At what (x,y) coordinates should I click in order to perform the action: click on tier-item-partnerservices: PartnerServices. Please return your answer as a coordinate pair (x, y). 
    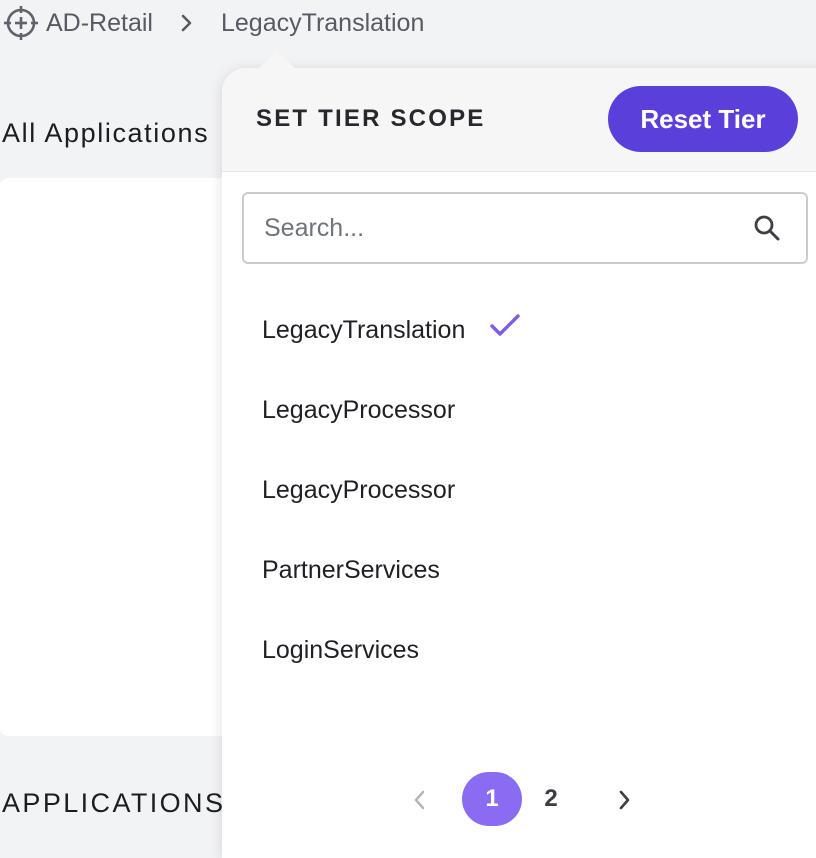
    Looking at the image, I should click on (519, 570).